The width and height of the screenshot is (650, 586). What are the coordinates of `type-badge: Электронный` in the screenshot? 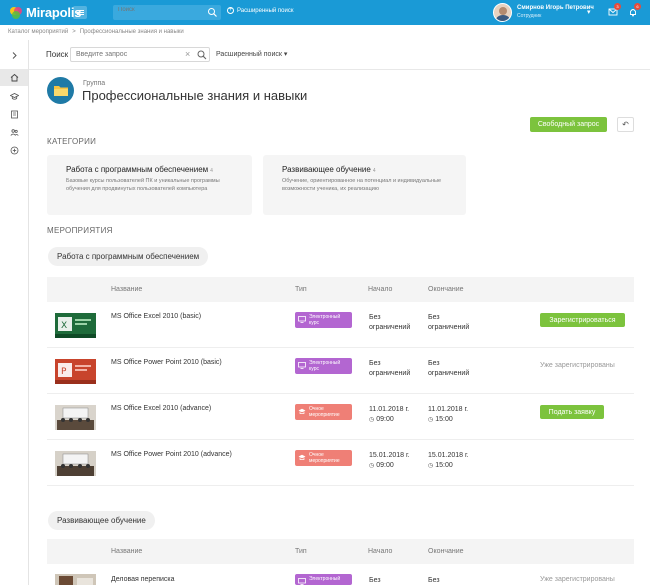 It's located at (323, 579).